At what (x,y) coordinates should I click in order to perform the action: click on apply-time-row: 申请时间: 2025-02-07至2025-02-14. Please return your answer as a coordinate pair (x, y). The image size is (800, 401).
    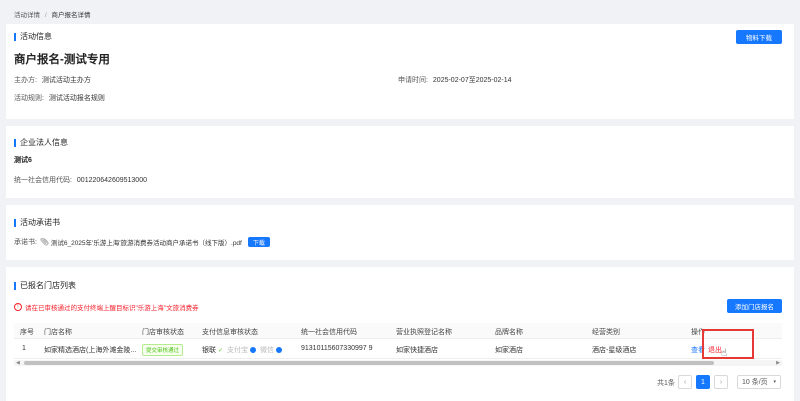
    Looking at the image, I should click on (455, 80).